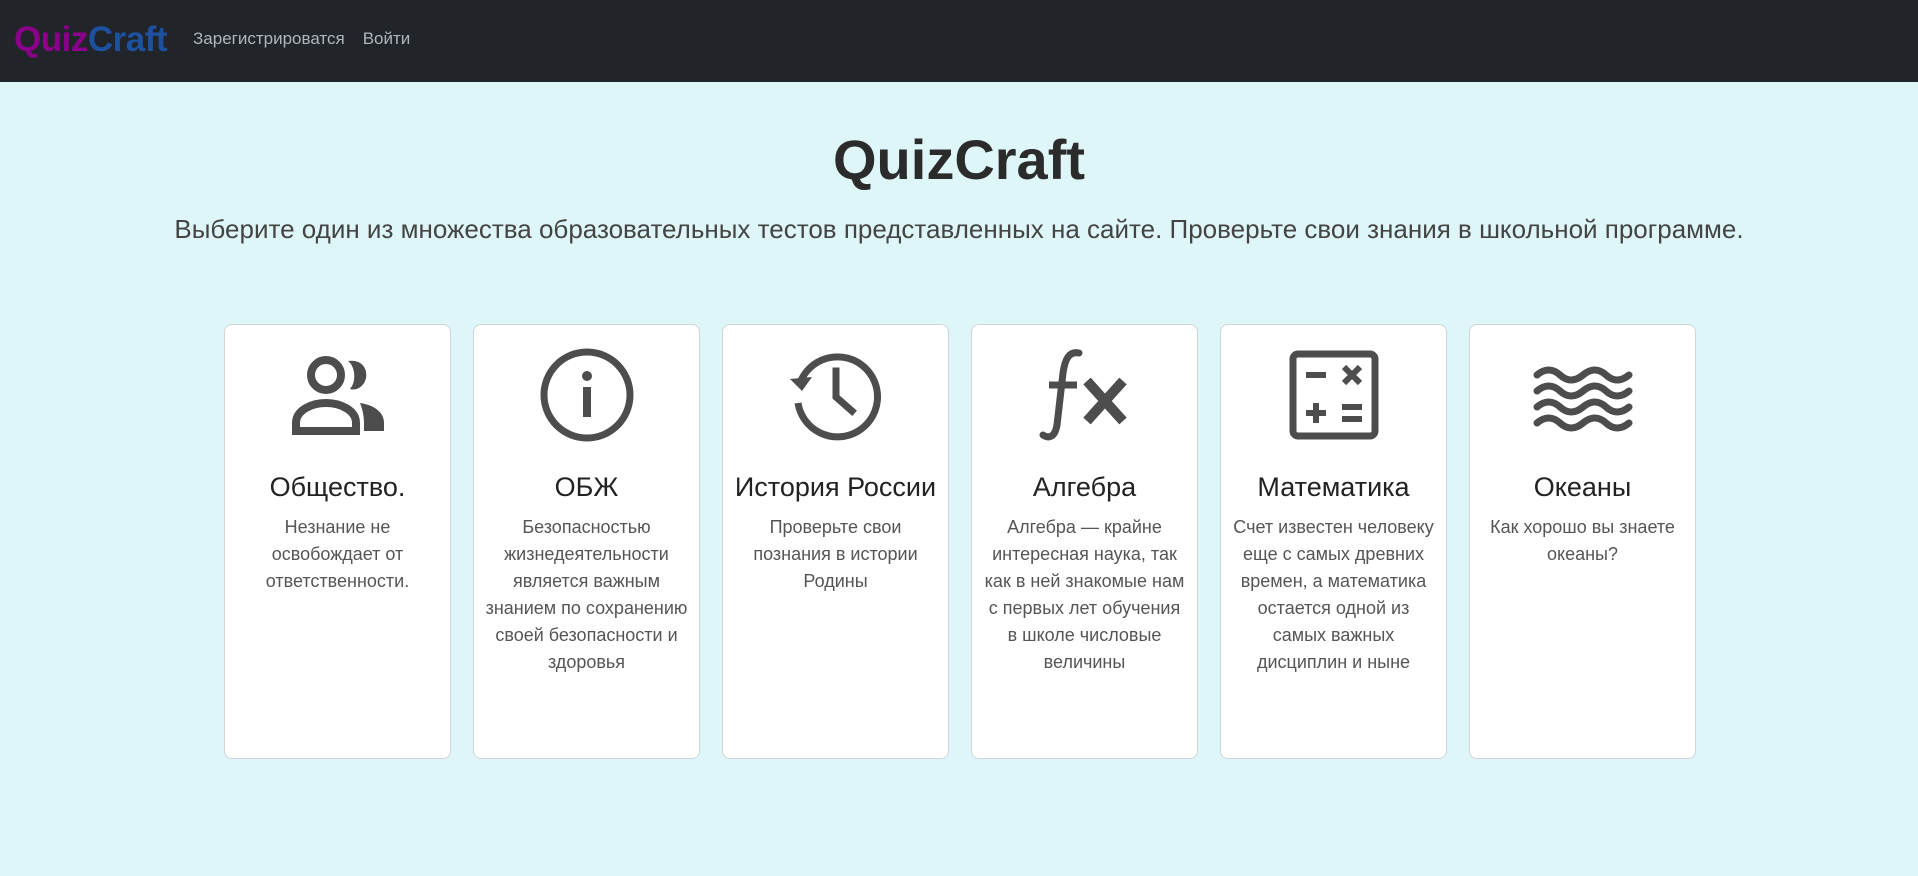  Describe the element at coordinates (586, 487) in the screenshot. I see `quiz-card-title: ОБЖ` at that location.